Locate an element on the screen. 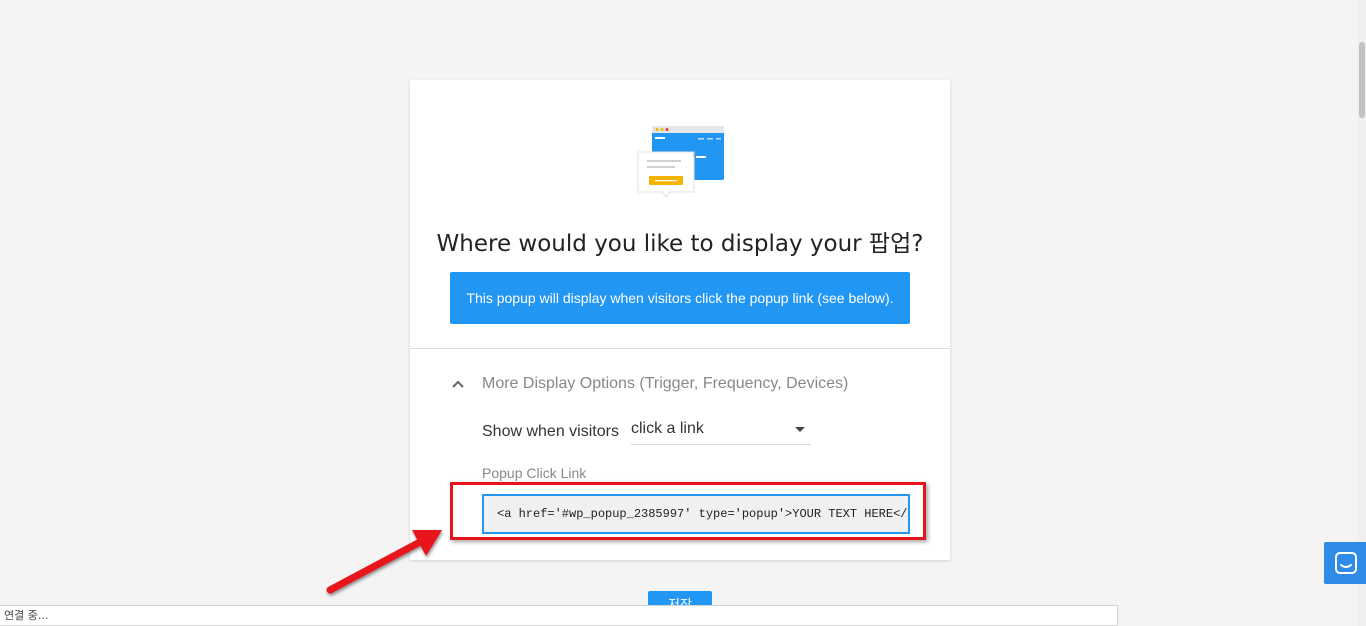 The width and height of the screenshot is (1366, 626). page-title: Where would you like to display your 팝업? is located at coordinates (680, 244).